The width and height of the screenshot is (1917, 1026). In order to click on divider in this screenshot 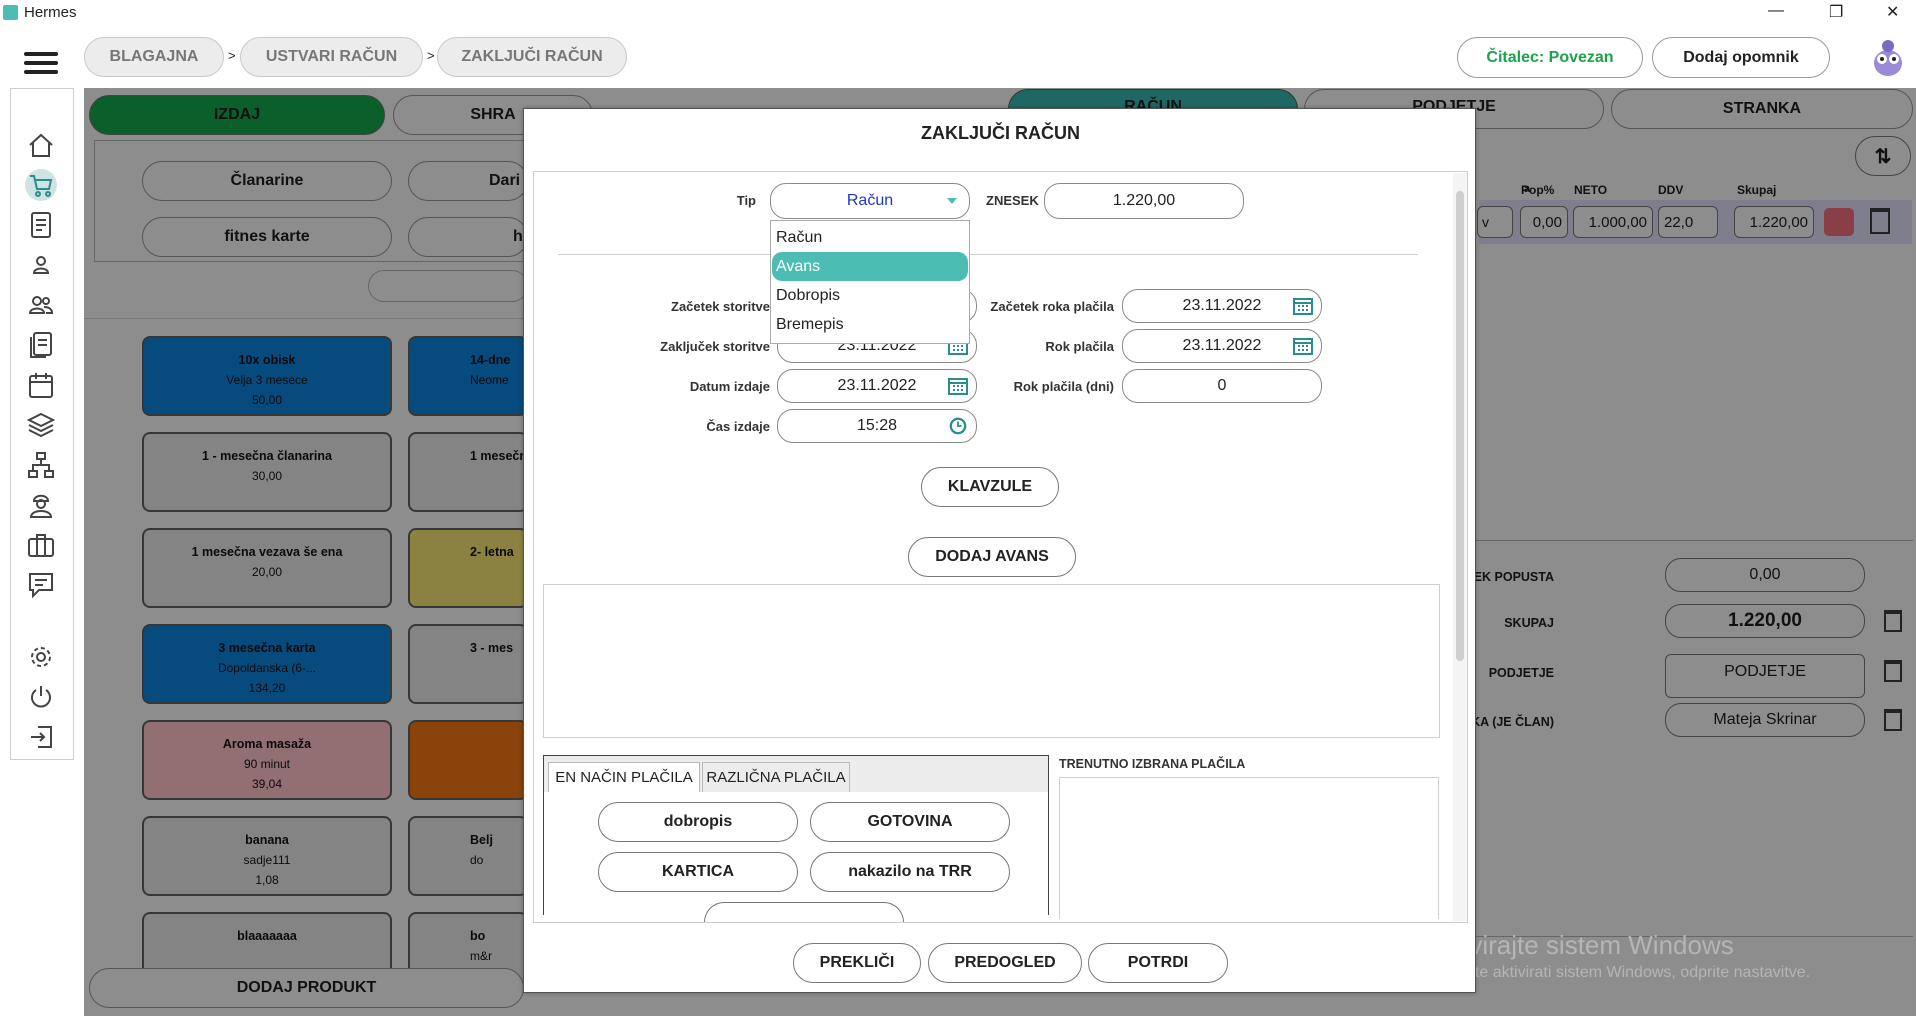, I will do `click(988, 254)`.